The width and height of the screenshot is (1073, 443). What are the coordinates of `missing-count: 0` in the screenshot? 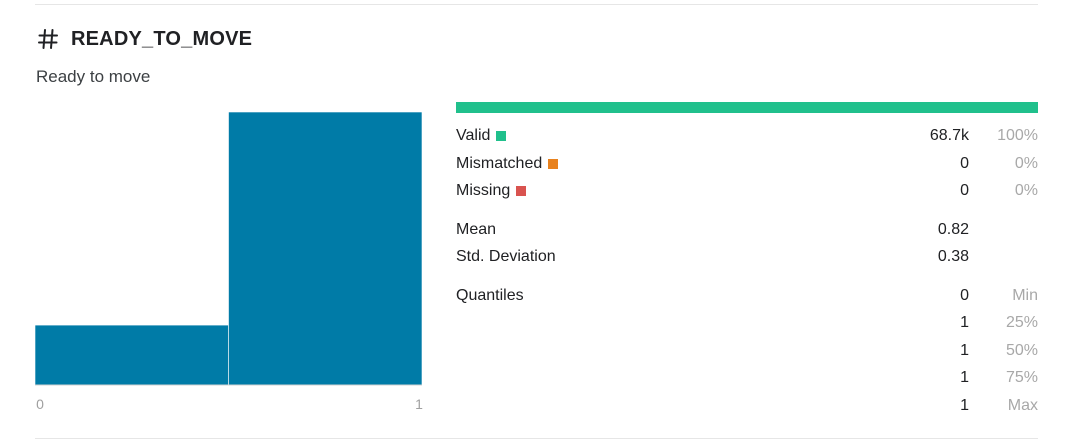 It's located at (964, 190).